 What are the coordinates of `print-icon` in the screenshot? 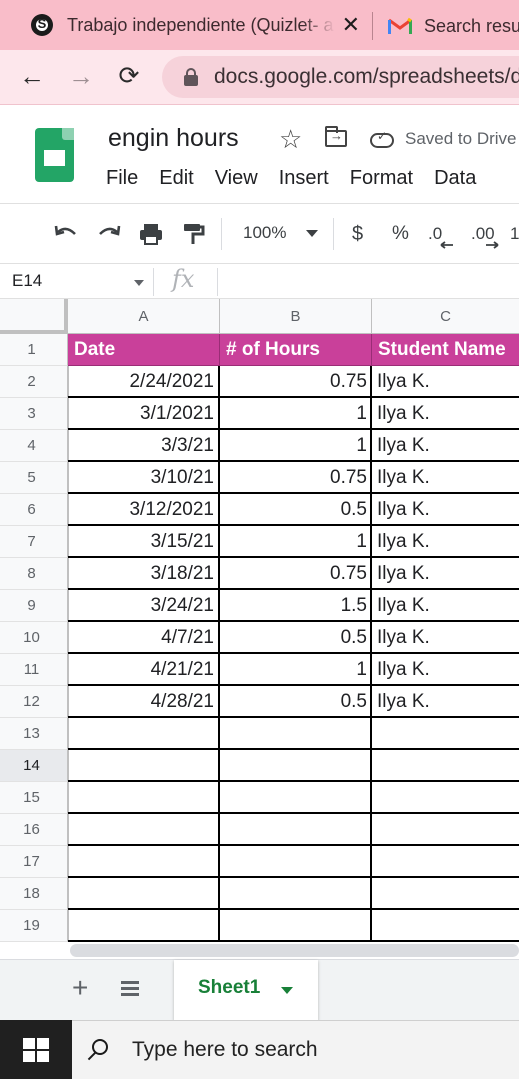 It's located at (151, 234).